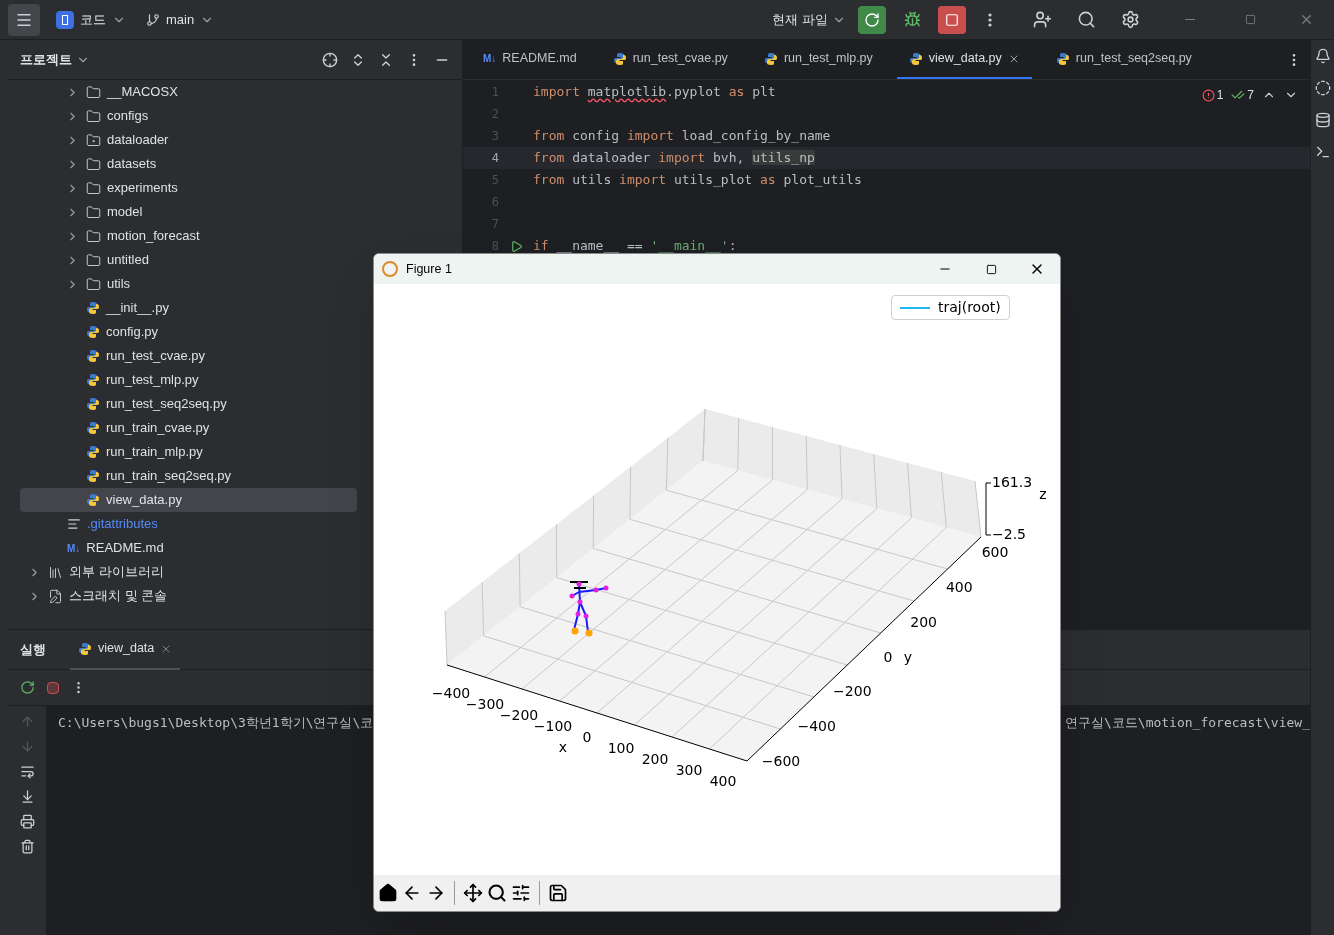 Image resolution: width=1334 pixels, height=935 pixels. I want to click on editor-tab: run_test_mlp.py, so click(818, 59).